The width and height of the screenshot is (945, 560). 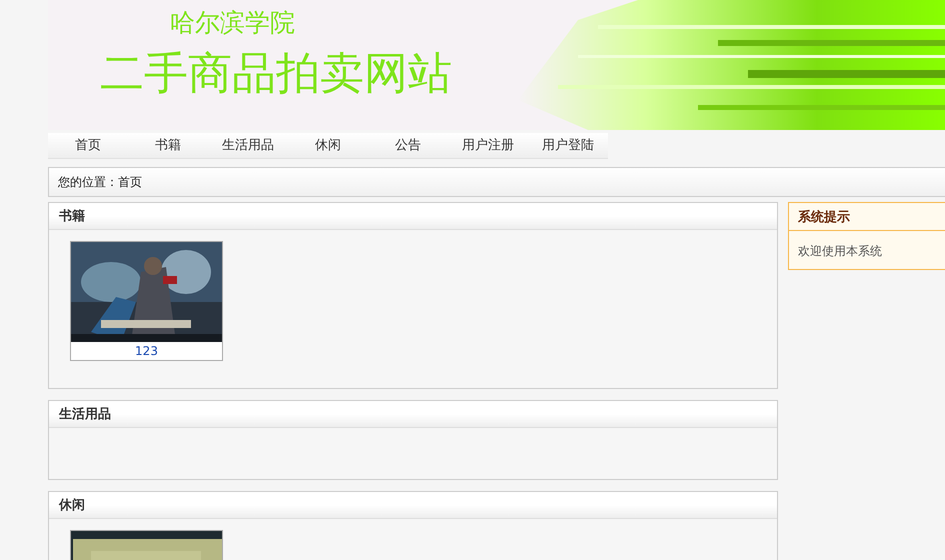 What do you see at coordinates (488, 145) in the screenshot?
I see `nav-link: 用户注册` at bounding box center [488, 145].